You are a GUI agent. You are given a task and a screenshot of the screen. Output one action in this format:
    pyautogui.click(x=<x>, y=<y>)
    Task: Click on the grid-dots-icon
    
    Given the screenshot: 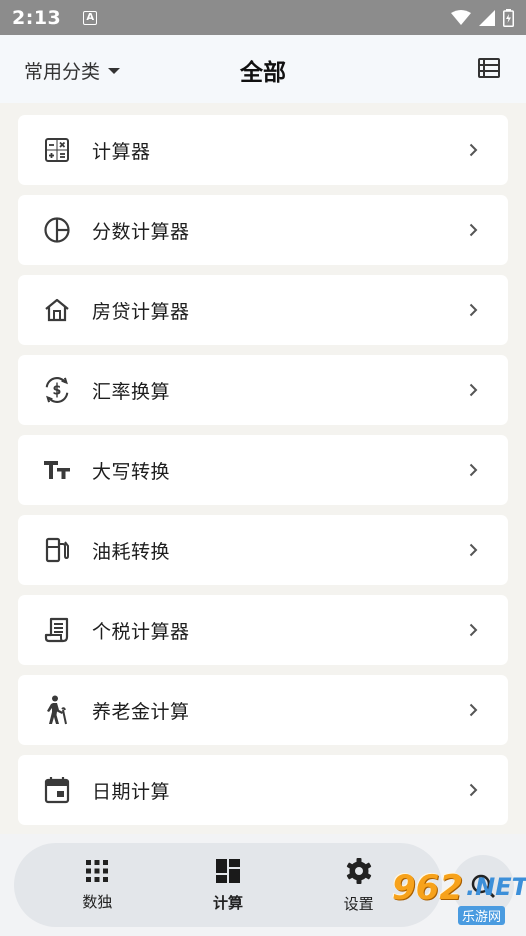 What is the action you would take?
    pyautogui.click(x=97, y=870)
    